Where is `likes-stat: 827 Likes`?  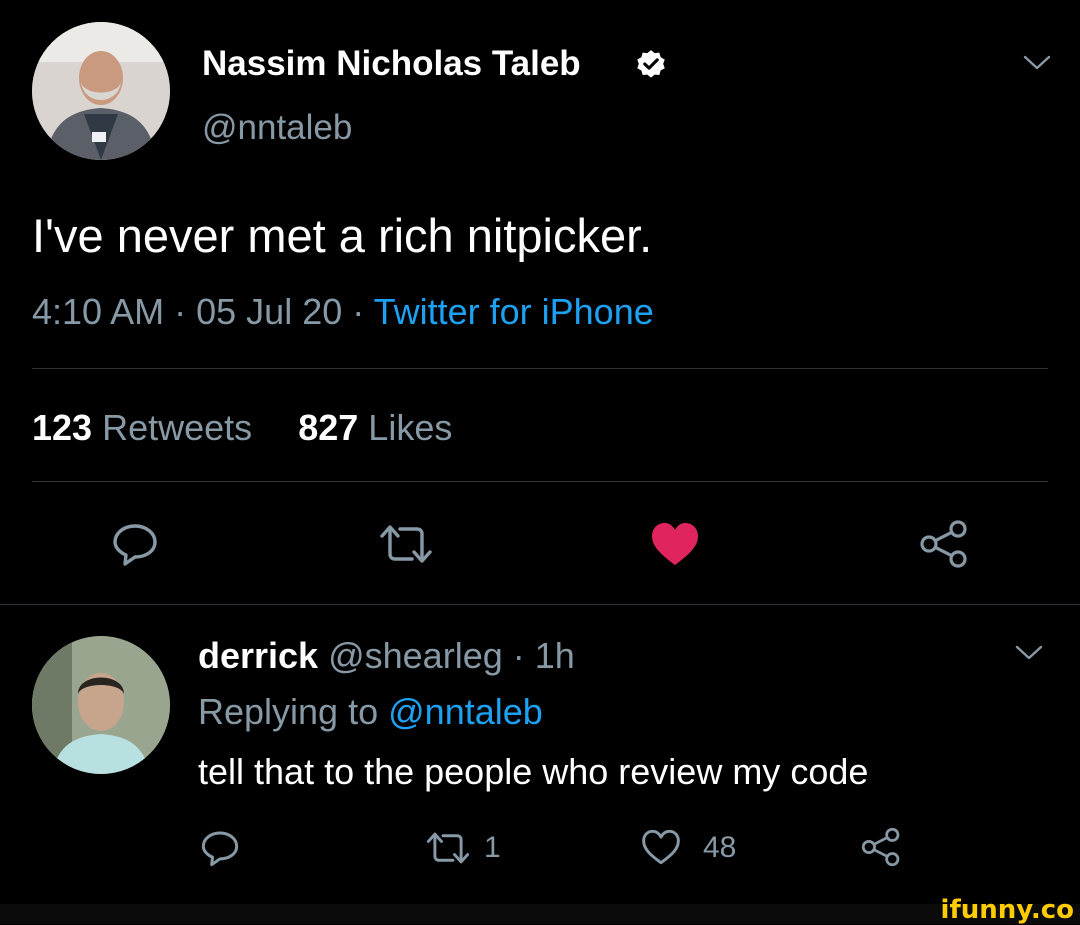 likes-stat: 827 Likes is located at coordinates (375, 427).